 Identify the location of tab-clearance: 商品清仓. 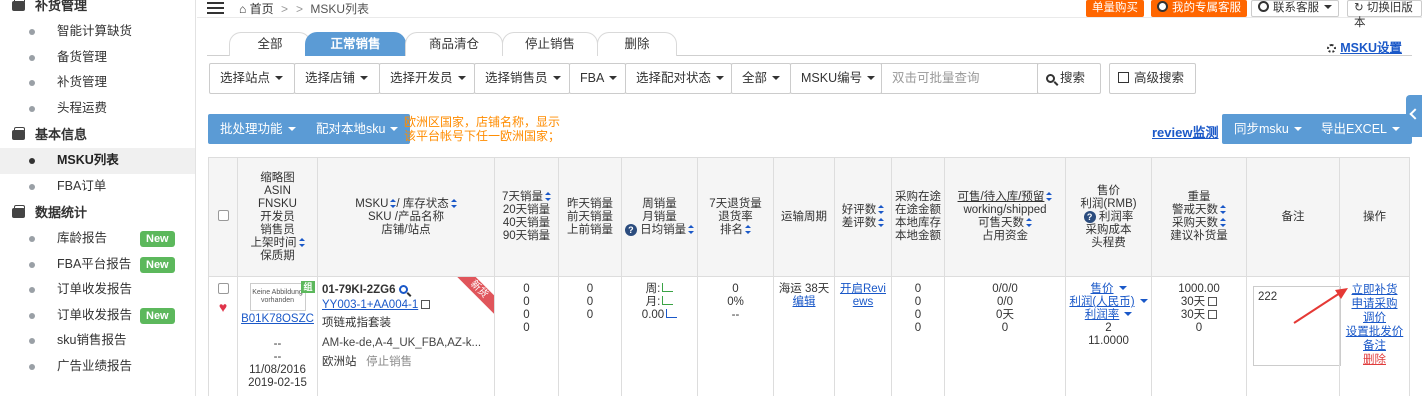
(454, 44).